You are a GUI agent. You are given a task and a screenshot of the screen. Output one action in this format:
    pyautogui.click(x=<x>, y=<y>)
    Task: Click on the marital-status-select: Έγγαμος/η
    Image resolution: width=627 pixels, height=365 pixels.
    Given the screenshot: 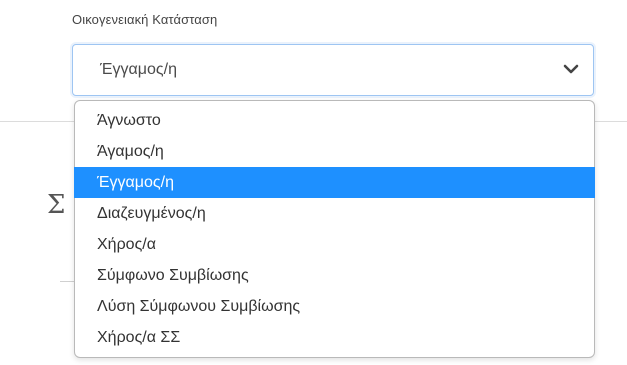 What is the action you would take?
    pyautogui.click(x=333, y=70)
    